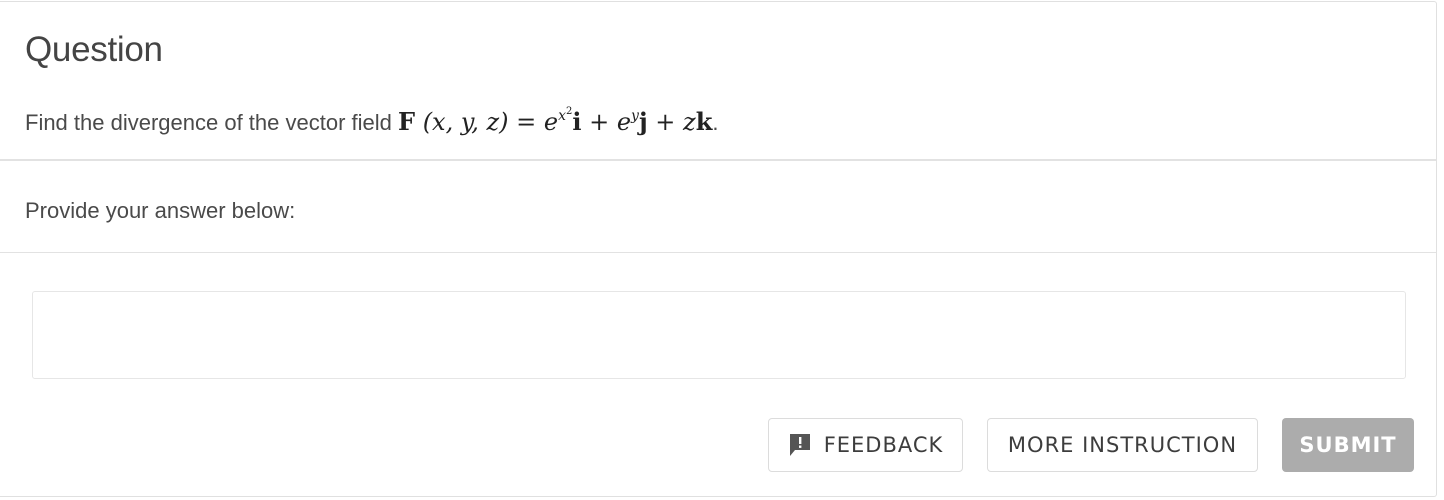 Image resolution: width=1444 pixels, height=500 pixels. I want to click on question-text-suffix: ., so click(715, 122).